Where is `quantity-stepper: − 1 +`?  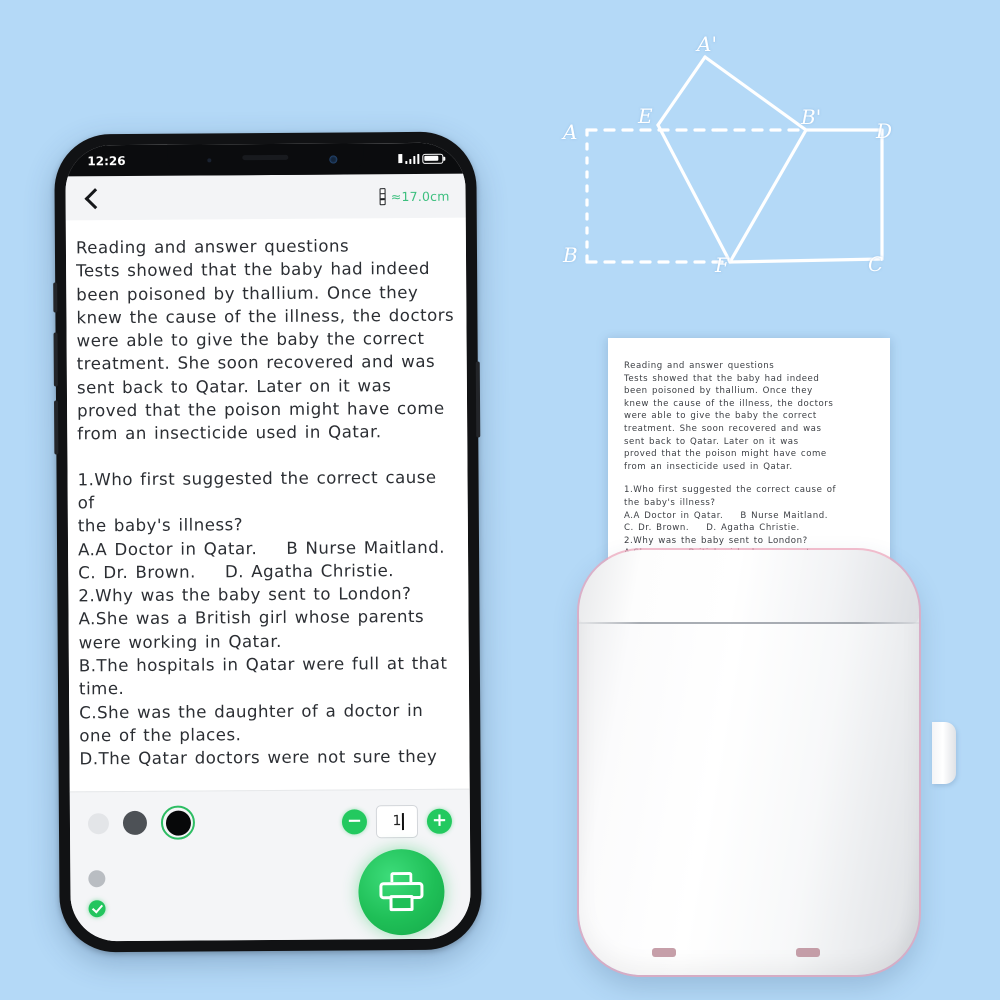 quantity-stepper: − 1 + is located at coordinates (397, 821).